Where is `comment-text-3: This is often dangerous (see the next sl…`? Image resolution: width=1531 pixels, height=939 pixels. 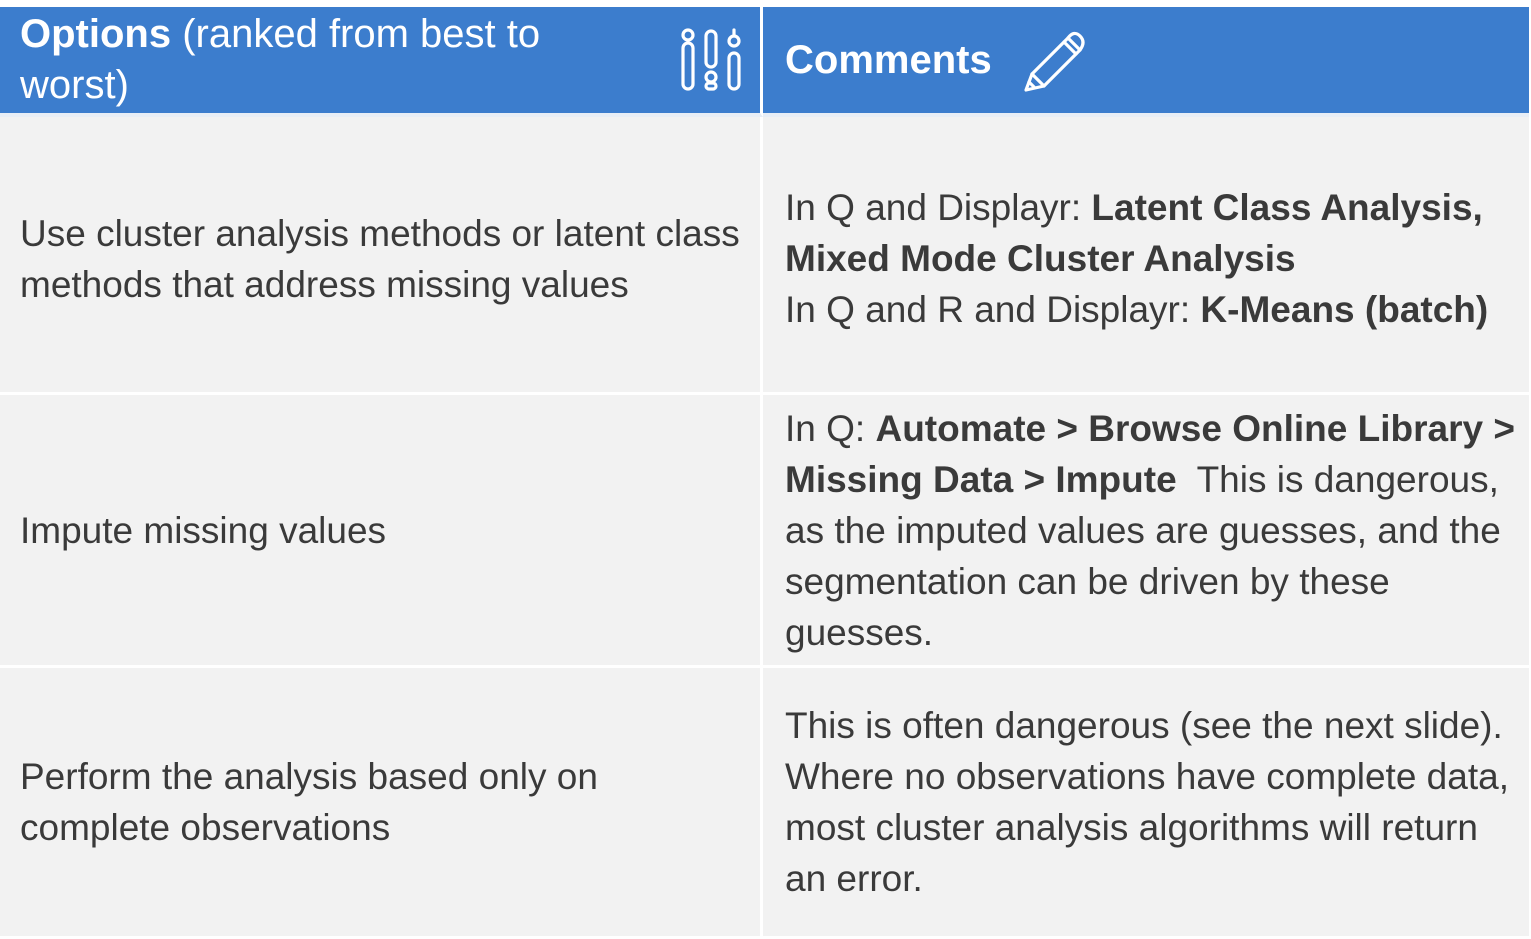
comment-text-3: This is often dangerous (see the next sl… is located at coordinates (1147, 802).